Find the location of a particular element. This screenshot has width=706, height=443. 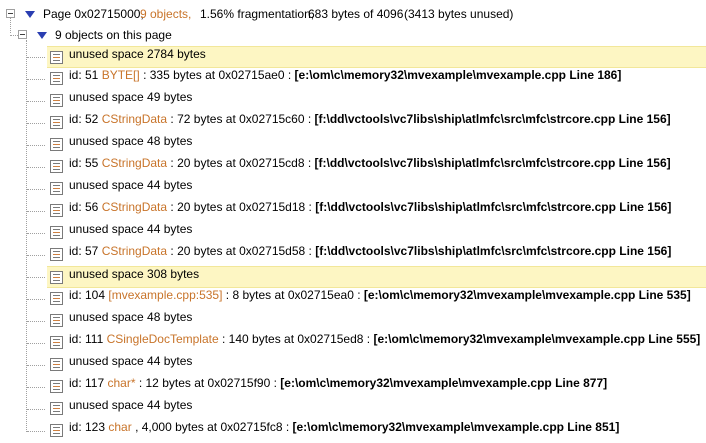

item-id: id: 52 is located at coordinates (84, 119).